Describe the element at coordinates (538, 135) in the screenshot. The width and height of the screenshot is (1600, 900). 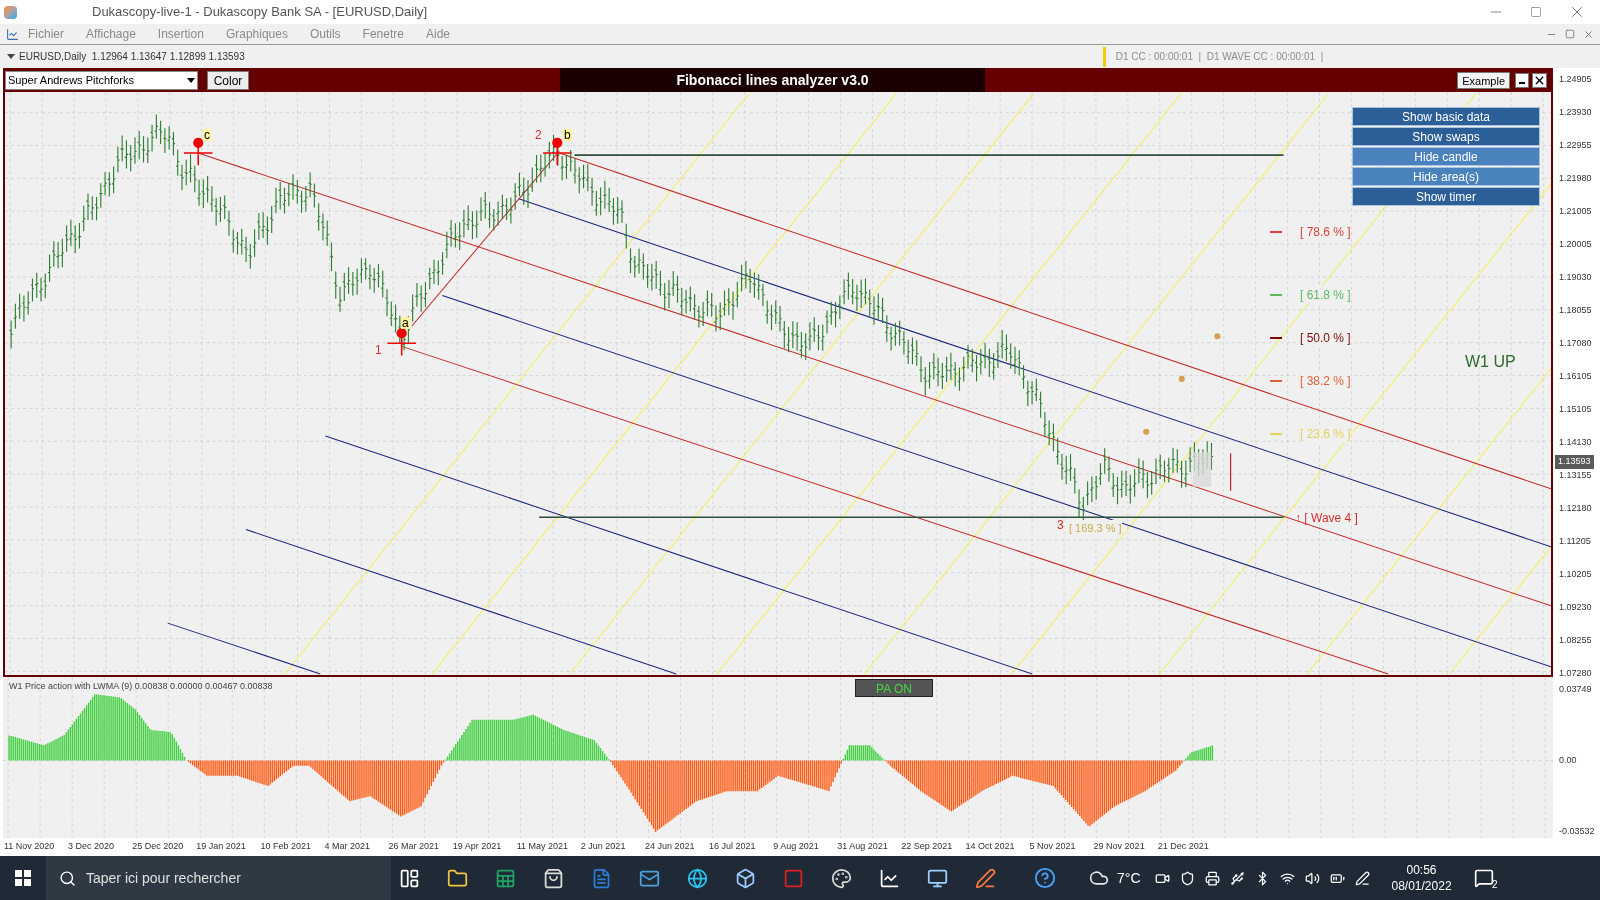
I see `wave-point-label: 2` at that location.